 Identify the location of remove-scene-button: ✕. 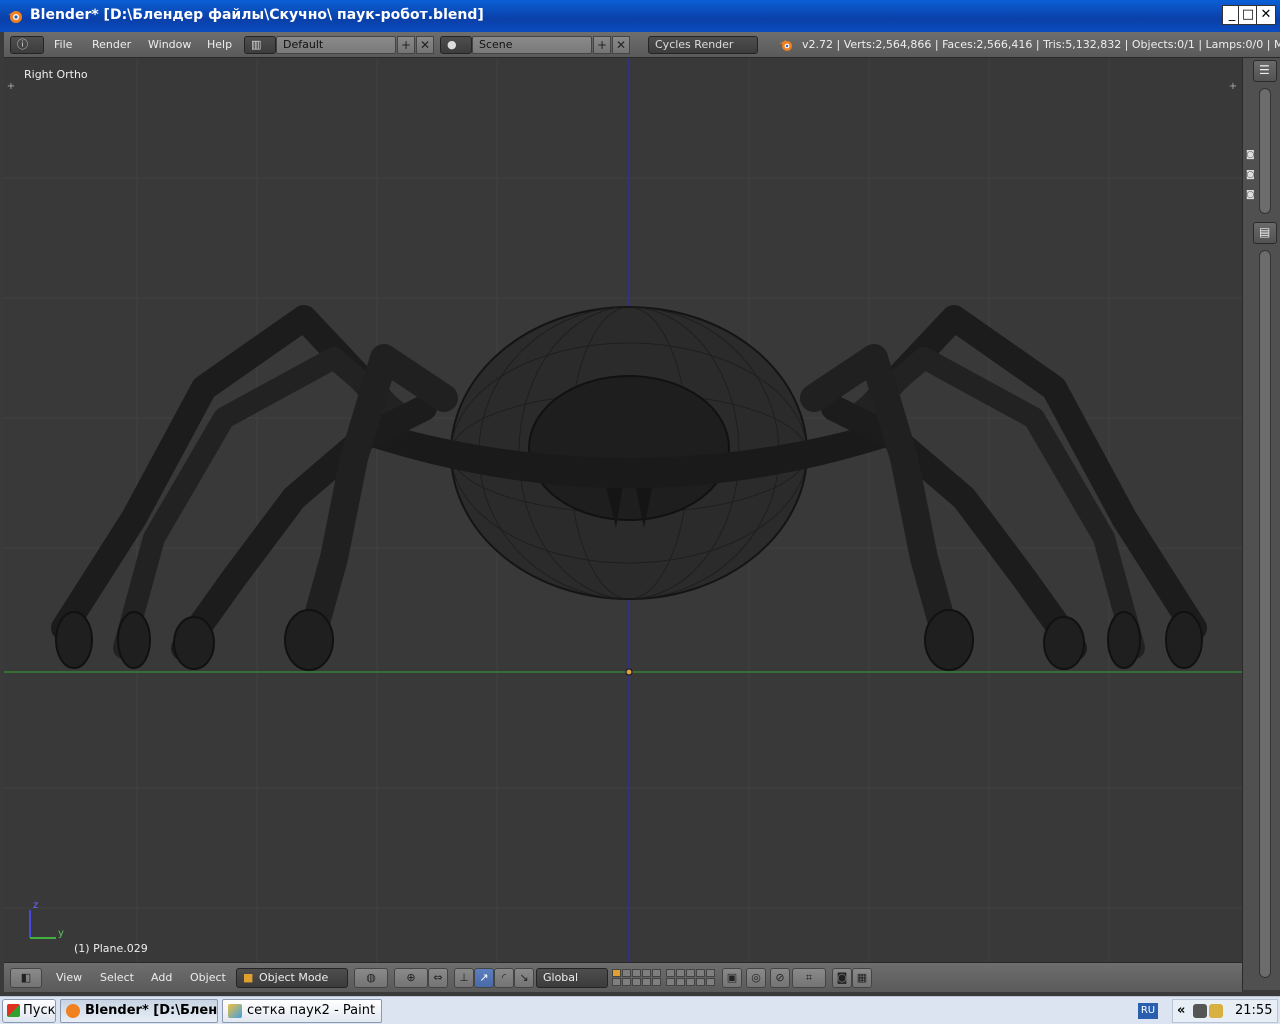
(621, 45).